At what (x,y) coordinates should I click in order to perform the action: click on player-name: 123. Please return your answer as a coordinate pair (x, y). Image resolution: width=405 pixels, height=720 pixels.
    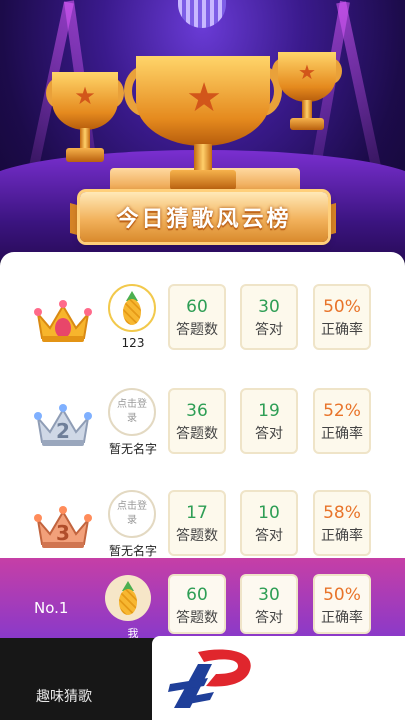
    Looking at the image, I should click on (133, 343).